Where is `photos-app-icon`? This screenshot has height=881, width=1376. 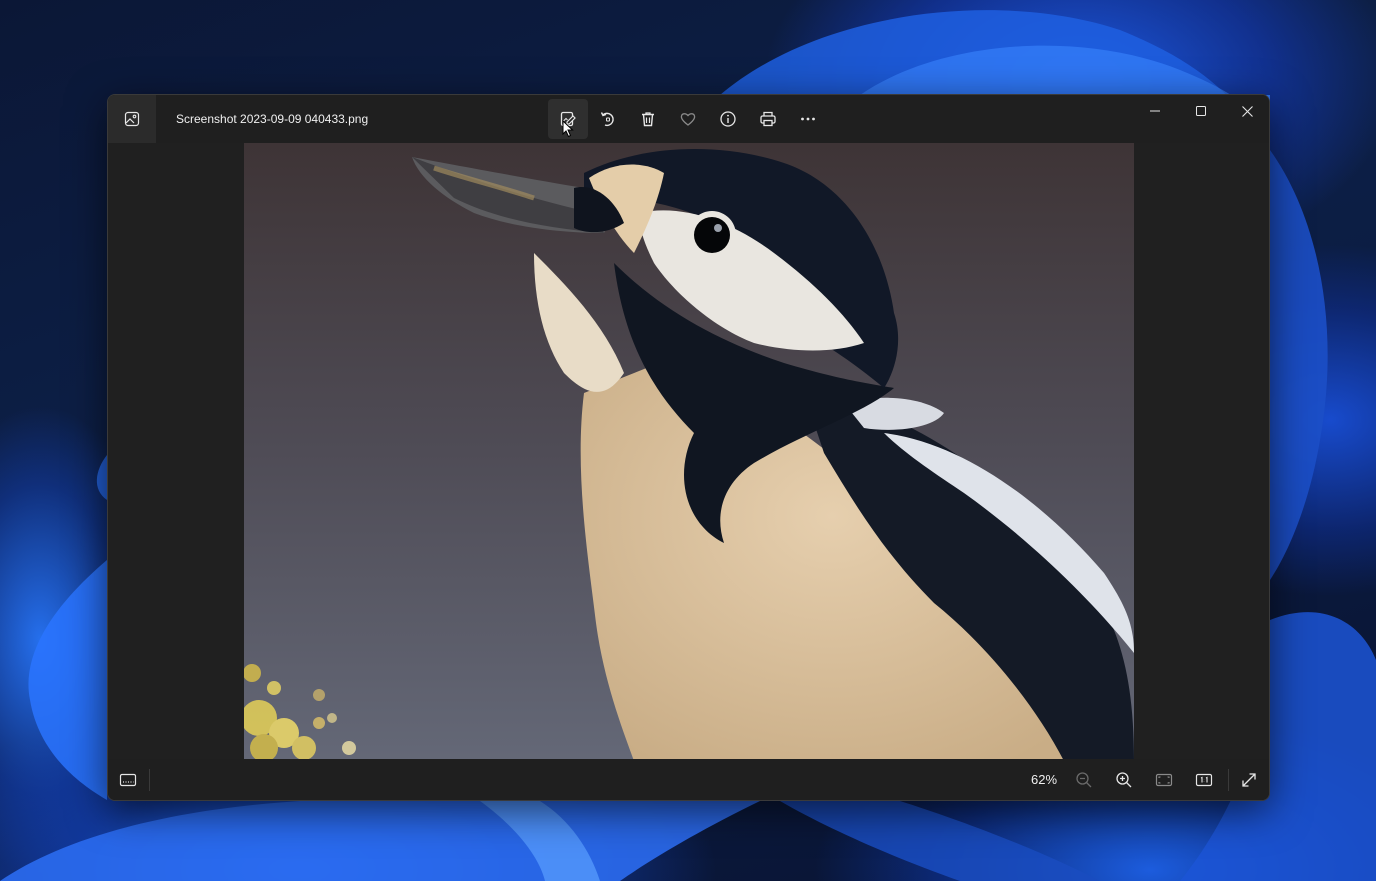 photos-app-icon is located at coordinates (132, 119).